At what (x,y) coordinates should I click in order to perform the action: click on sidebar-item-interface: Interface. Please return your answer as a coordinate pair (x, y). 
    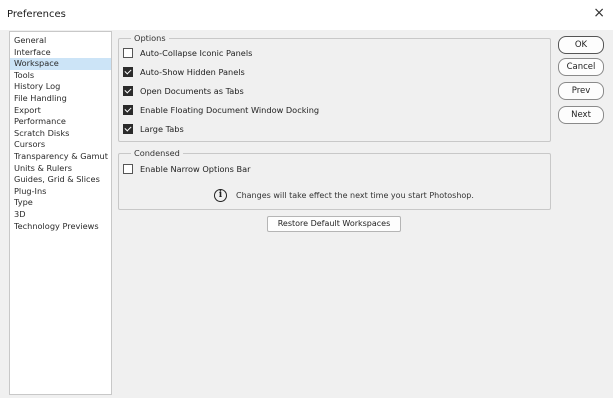
    Looking at the image, I should click on (60, 53).